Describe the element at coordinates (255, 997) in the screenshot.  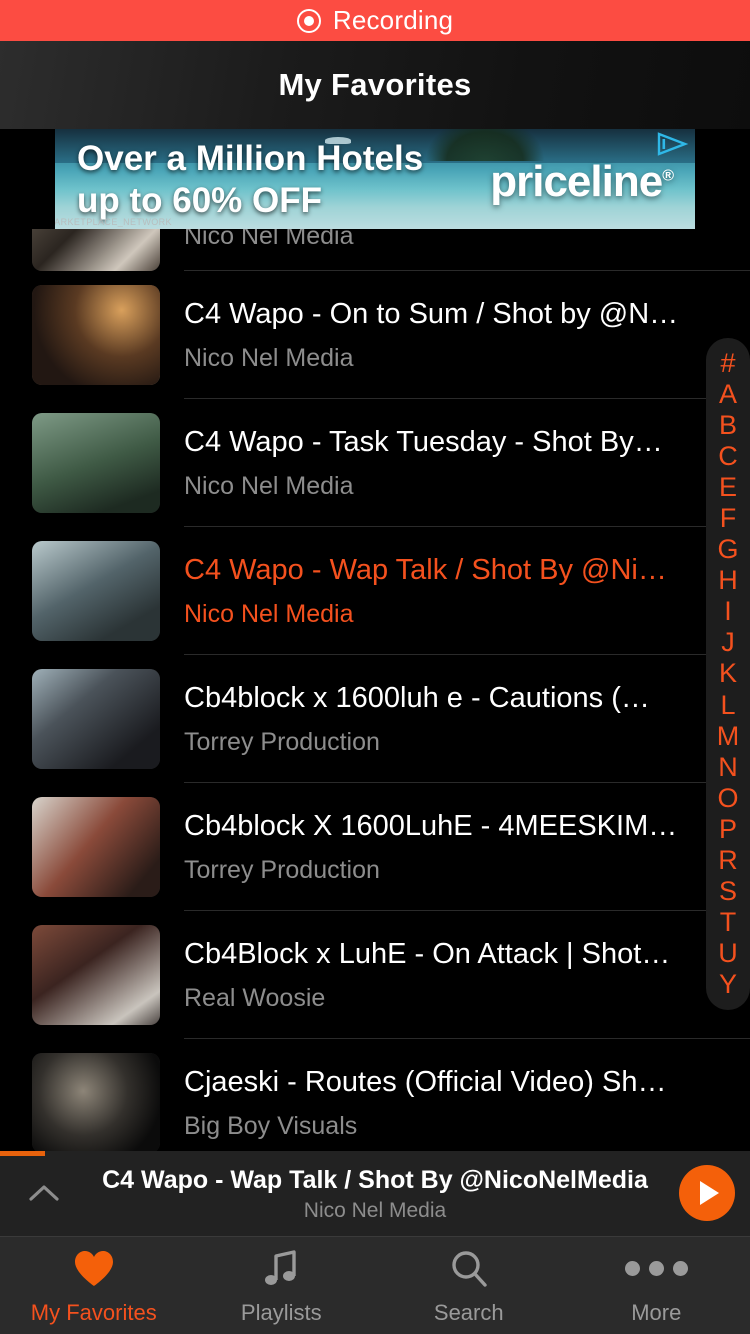
I see `track-artist: Real Woosie` at that location.